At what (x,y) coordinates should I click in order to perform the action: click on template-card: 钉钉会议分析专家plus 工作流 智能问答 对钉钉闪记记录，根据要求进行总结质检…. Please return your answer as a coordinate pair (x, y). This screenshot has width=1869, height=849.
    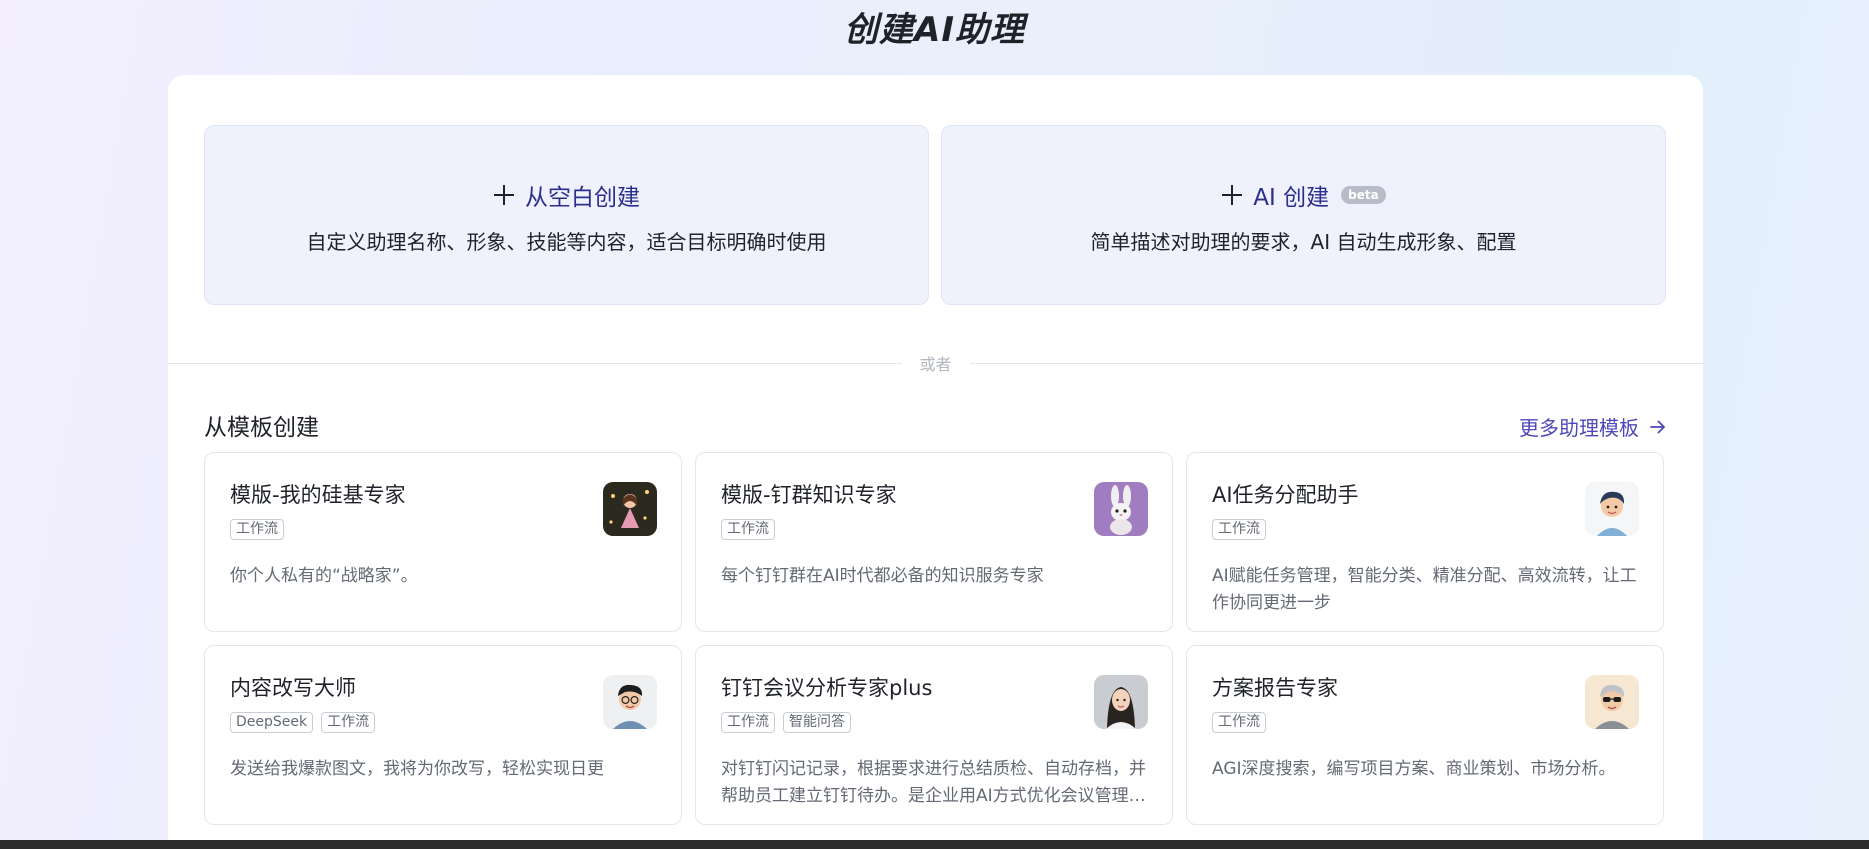
    Looking at the image, I should click on (934, 735).